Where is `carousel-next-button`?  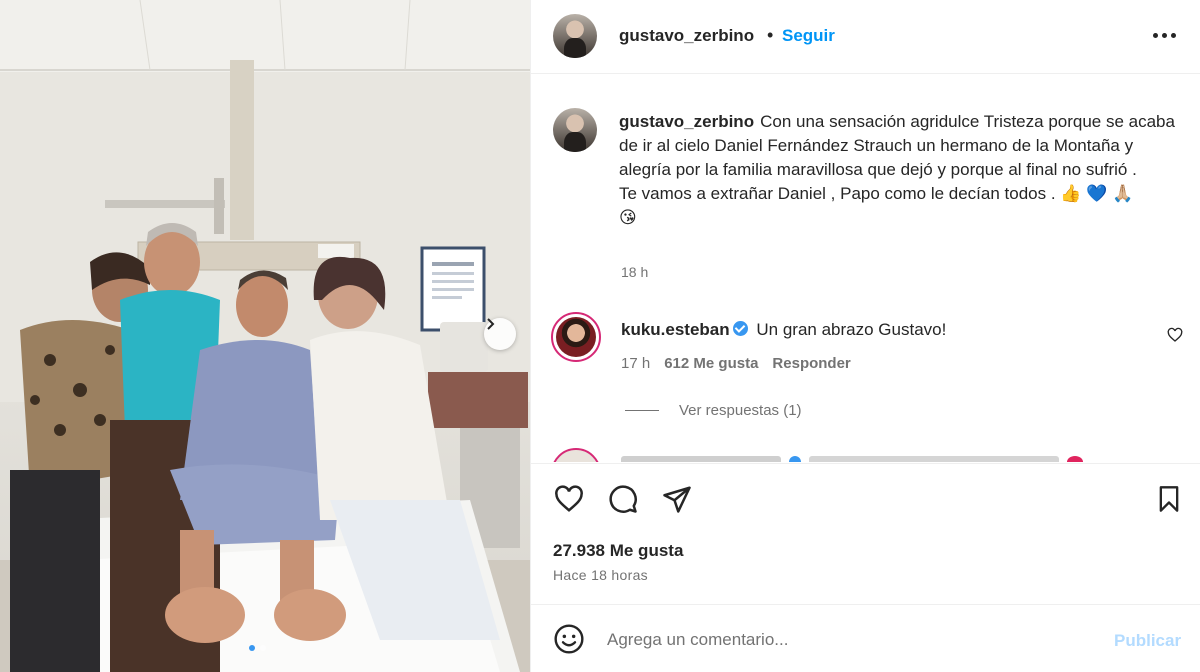 carousel-next-button is located at coordinates (500, 334).